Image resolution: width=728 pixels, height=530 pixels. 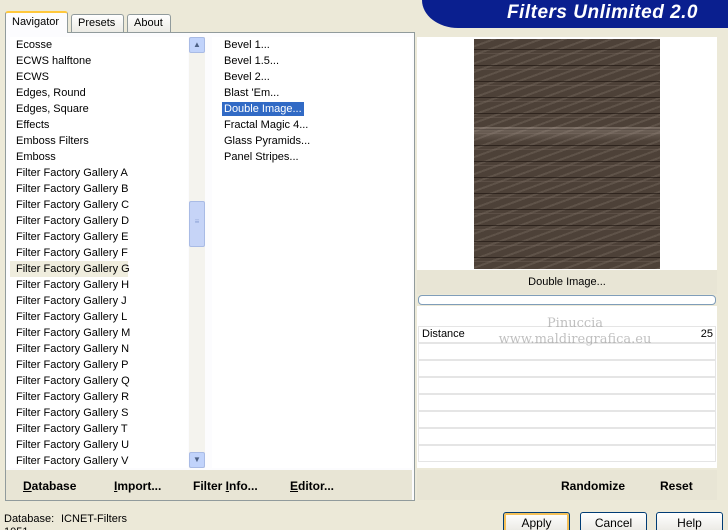 What do you see at coordinates (99, 333) in the screenshot?
I see `category-item: Filter Factory Gallery M` at bounding box center [99, 333].